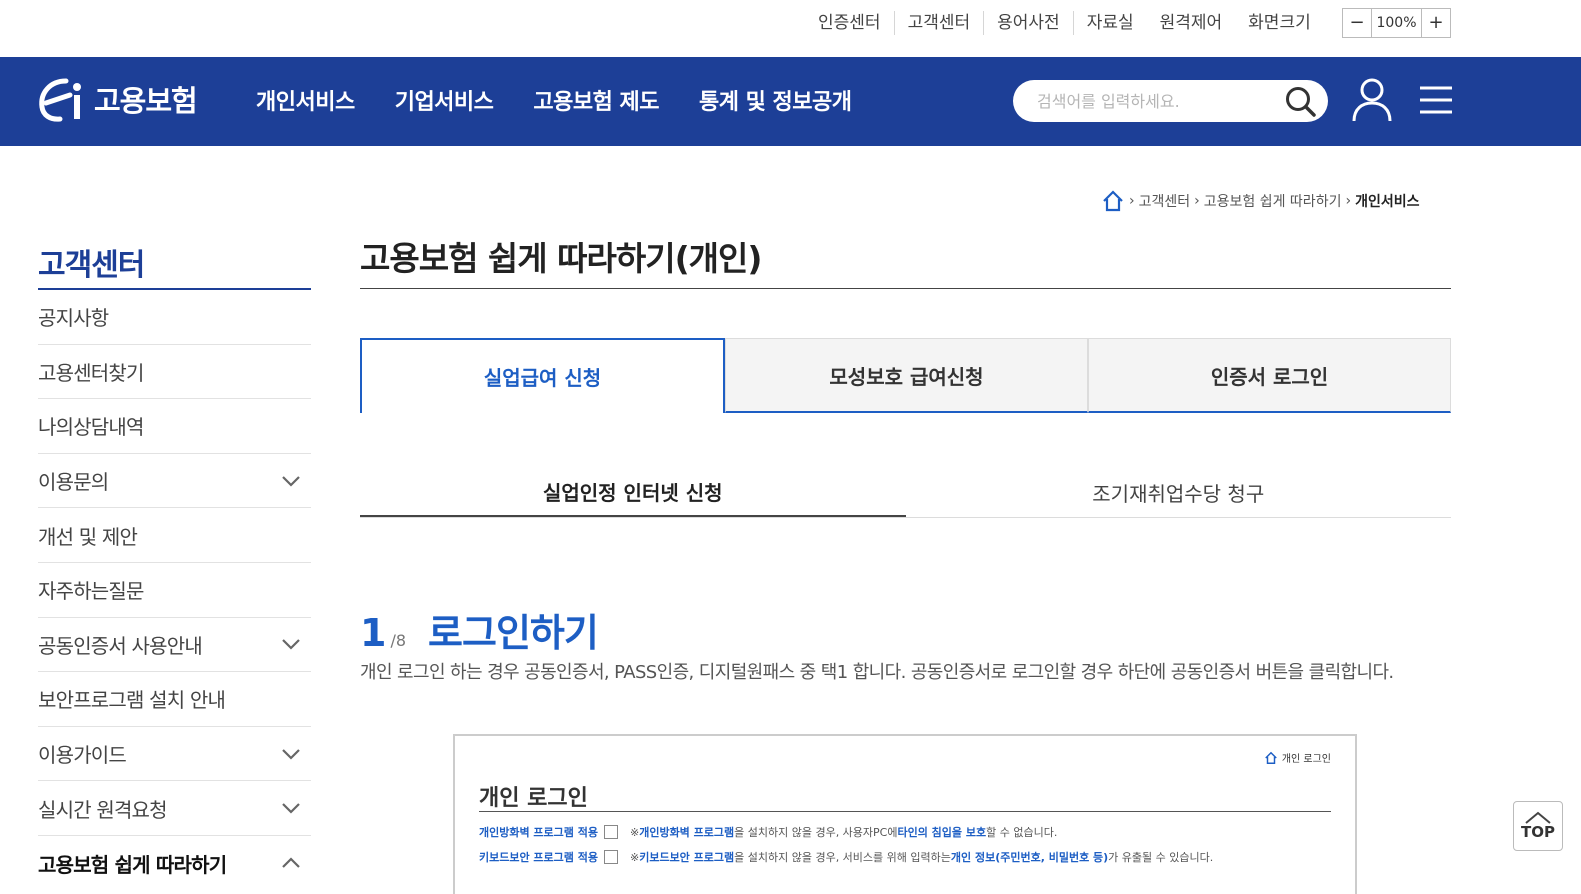  What do you see at coordinates (538, 832) in the screenshot?
I see `row-label: 개인방화벽 프로그램 적용` at bounding box center [538, 832].